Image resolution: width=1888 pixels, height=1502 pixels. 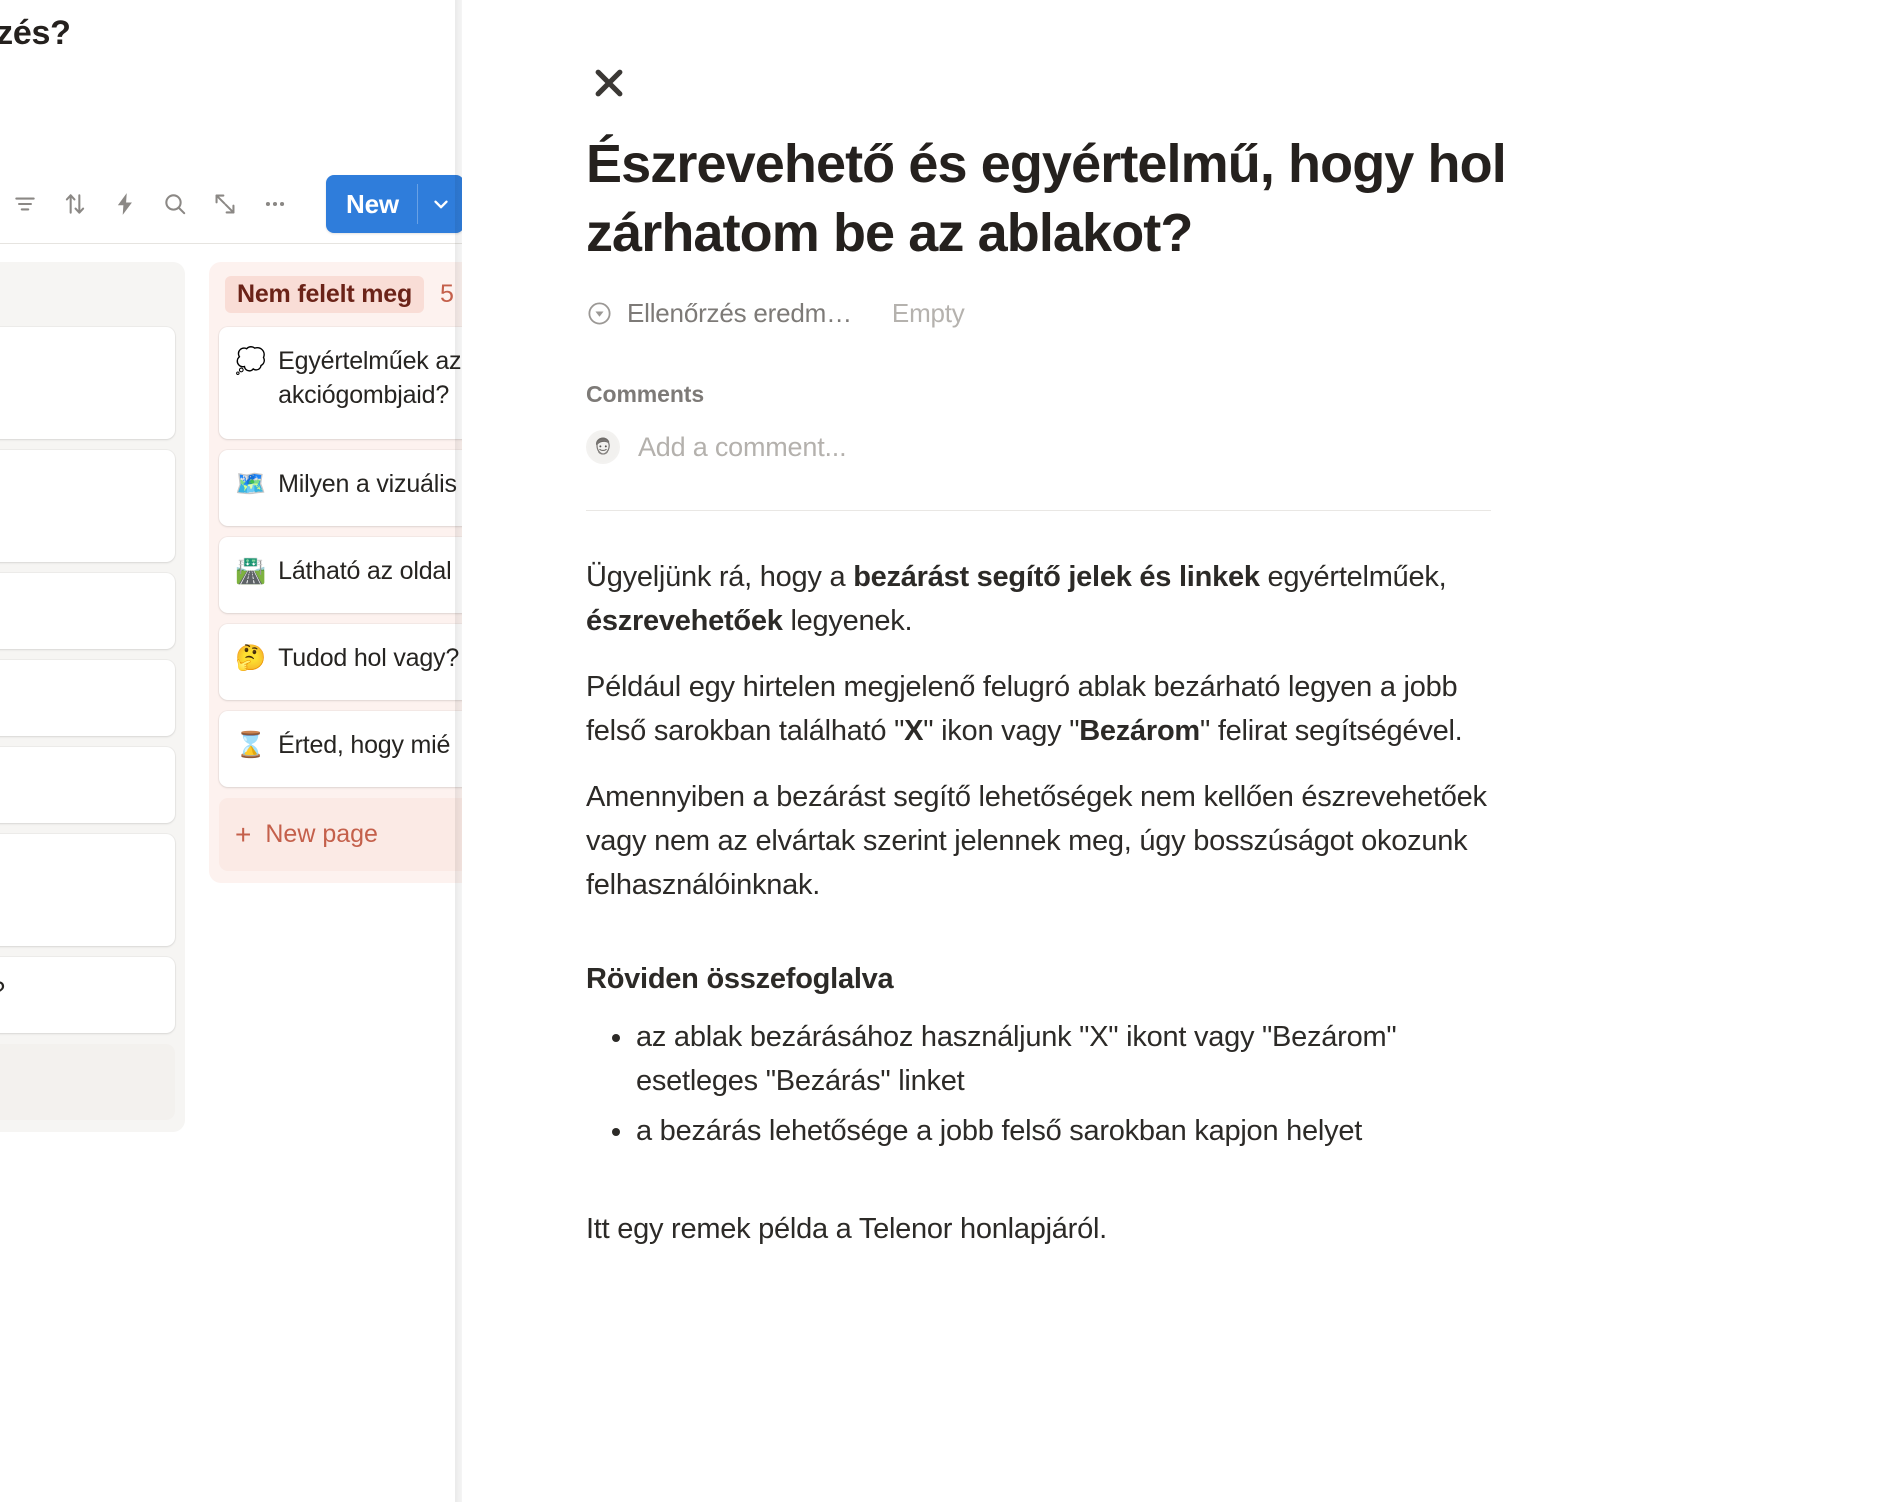 What do you see at coordinates (251, 484) in the screenshot?
I see `world-map-icon: 🗺️` at bounding box center [251, 484].